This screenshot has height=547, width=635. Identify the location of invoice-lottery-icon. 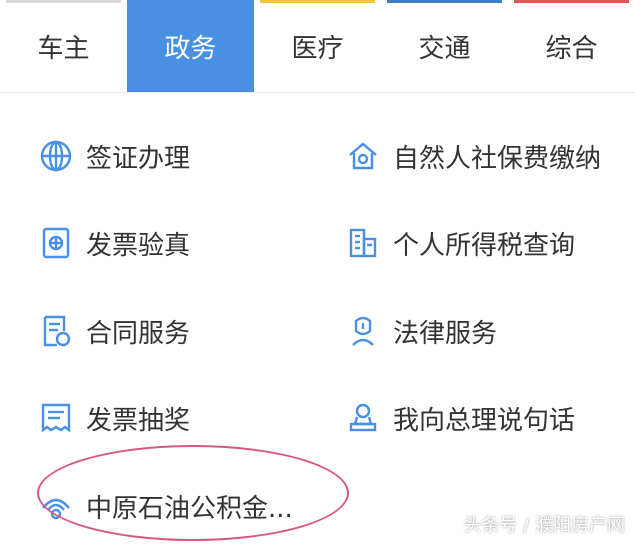
(56, 418).